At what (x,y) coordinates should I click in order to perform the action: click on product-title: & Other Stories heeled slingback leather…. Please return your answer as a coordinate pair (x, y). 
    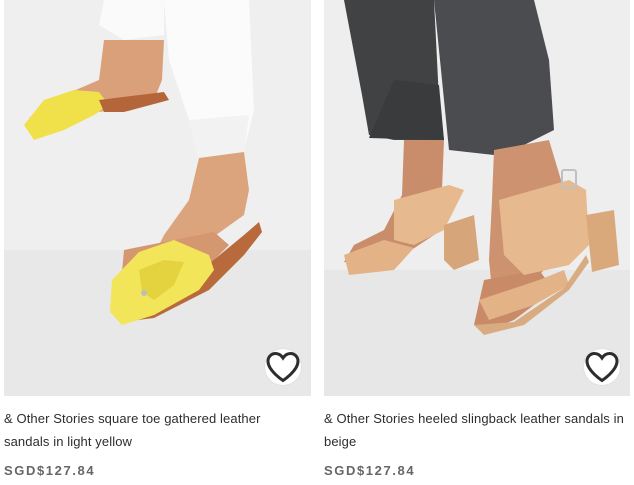
    Looking at the image, I should click on (477, 430).